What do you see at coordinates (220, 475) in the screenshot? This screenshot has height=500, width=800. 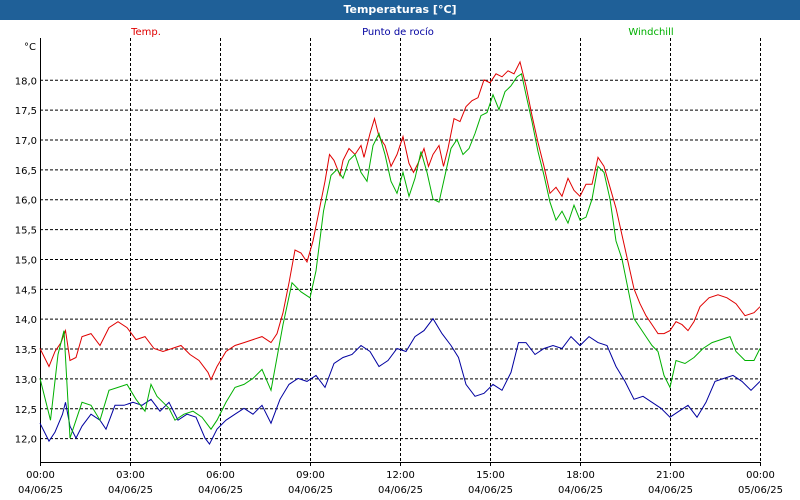 I see `x-tick-time-label: 06:00` at bounding box center [220, 475].